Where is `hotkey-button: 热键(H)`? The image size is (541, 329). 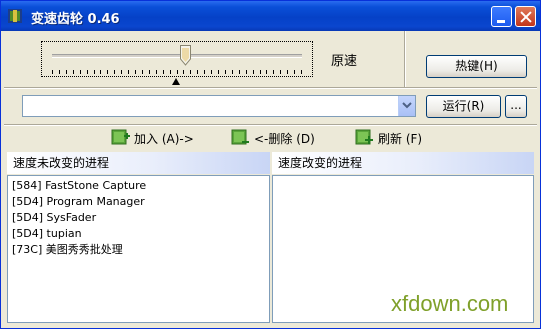
hotkey-button: 热键(H) is located at coordinates (476, 66).